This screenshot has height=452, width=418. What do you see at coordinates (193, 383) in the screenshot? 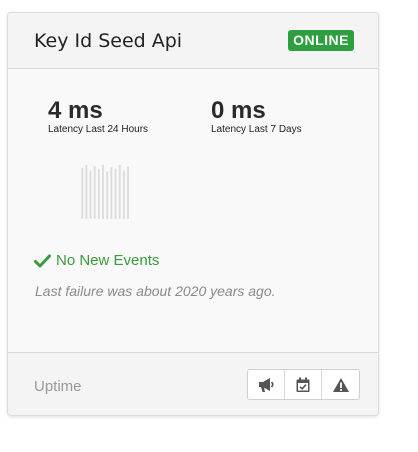
I see `card-footer: Uptime` at bounding box center [193, 383].